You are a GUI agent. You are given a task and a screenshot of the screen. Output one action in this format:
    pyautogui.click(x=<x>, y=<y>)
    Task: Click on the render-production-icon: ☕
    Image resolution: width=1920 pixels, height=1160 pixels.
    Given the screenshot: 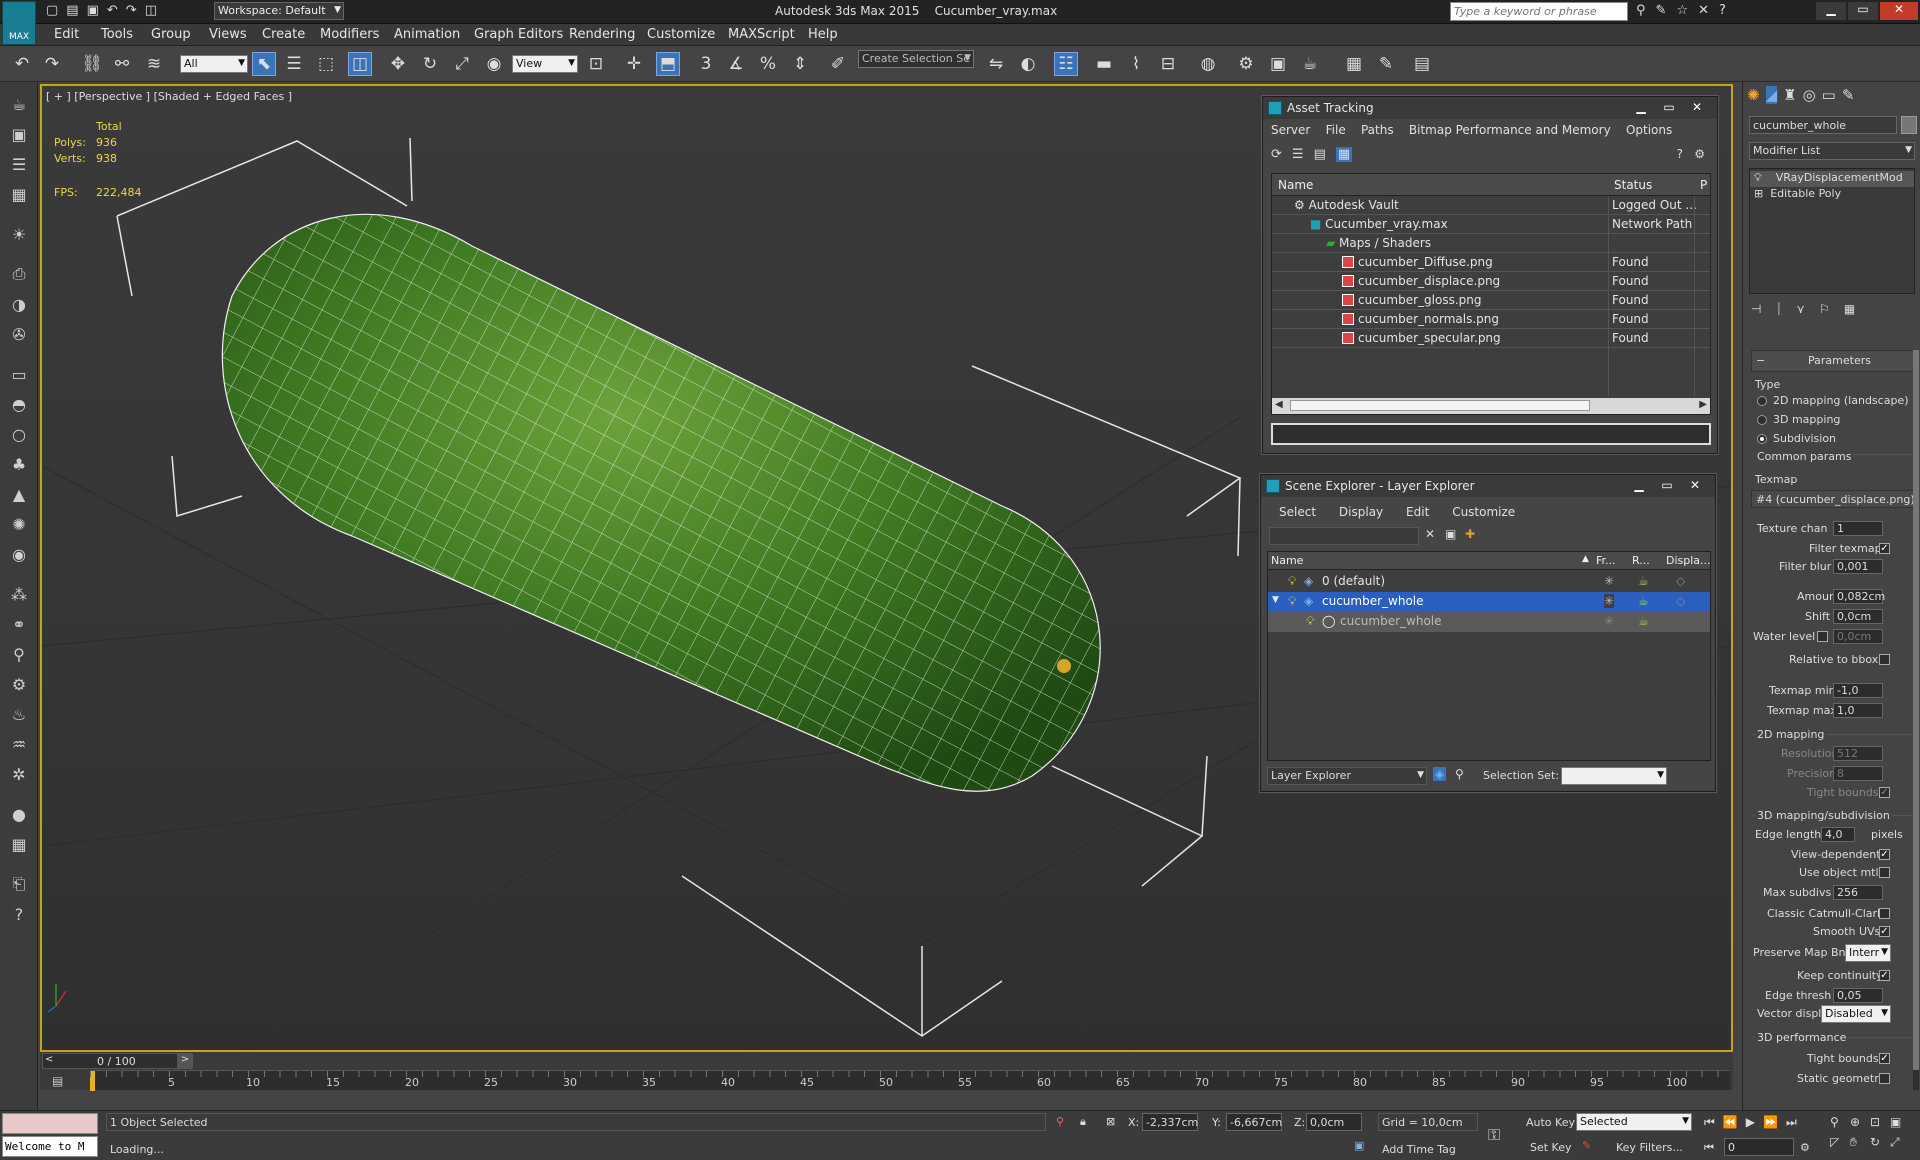 What is the action you would take?
    pyautogui.click(x=1310, y=64)
    